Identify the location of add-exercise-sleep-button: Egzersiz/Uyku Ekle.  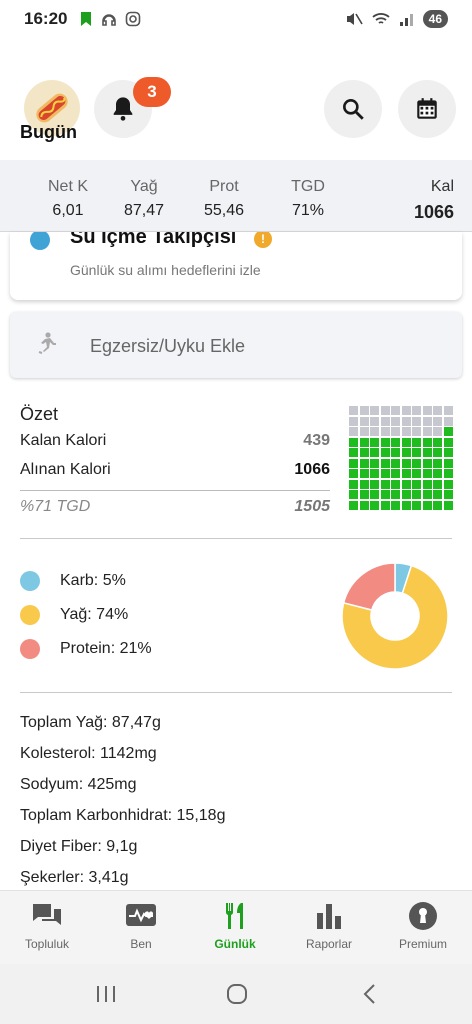
(236, 345).